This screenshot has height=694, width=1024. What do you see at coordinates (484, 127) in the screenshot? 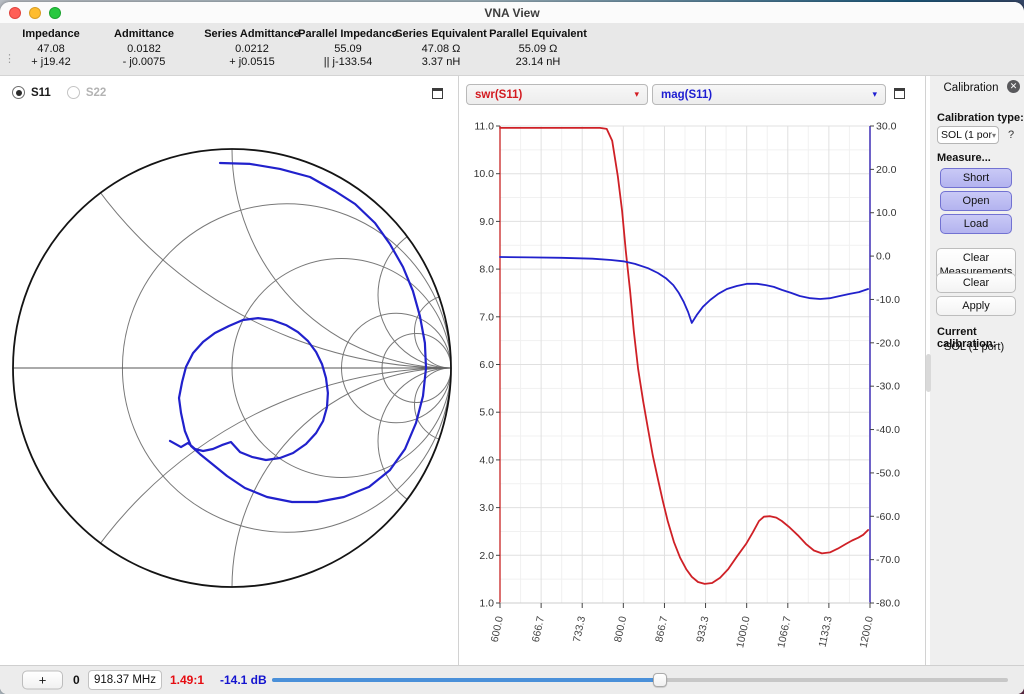
I see `left-axis-tick-label: 11.0` at bounding box center [484, 127].